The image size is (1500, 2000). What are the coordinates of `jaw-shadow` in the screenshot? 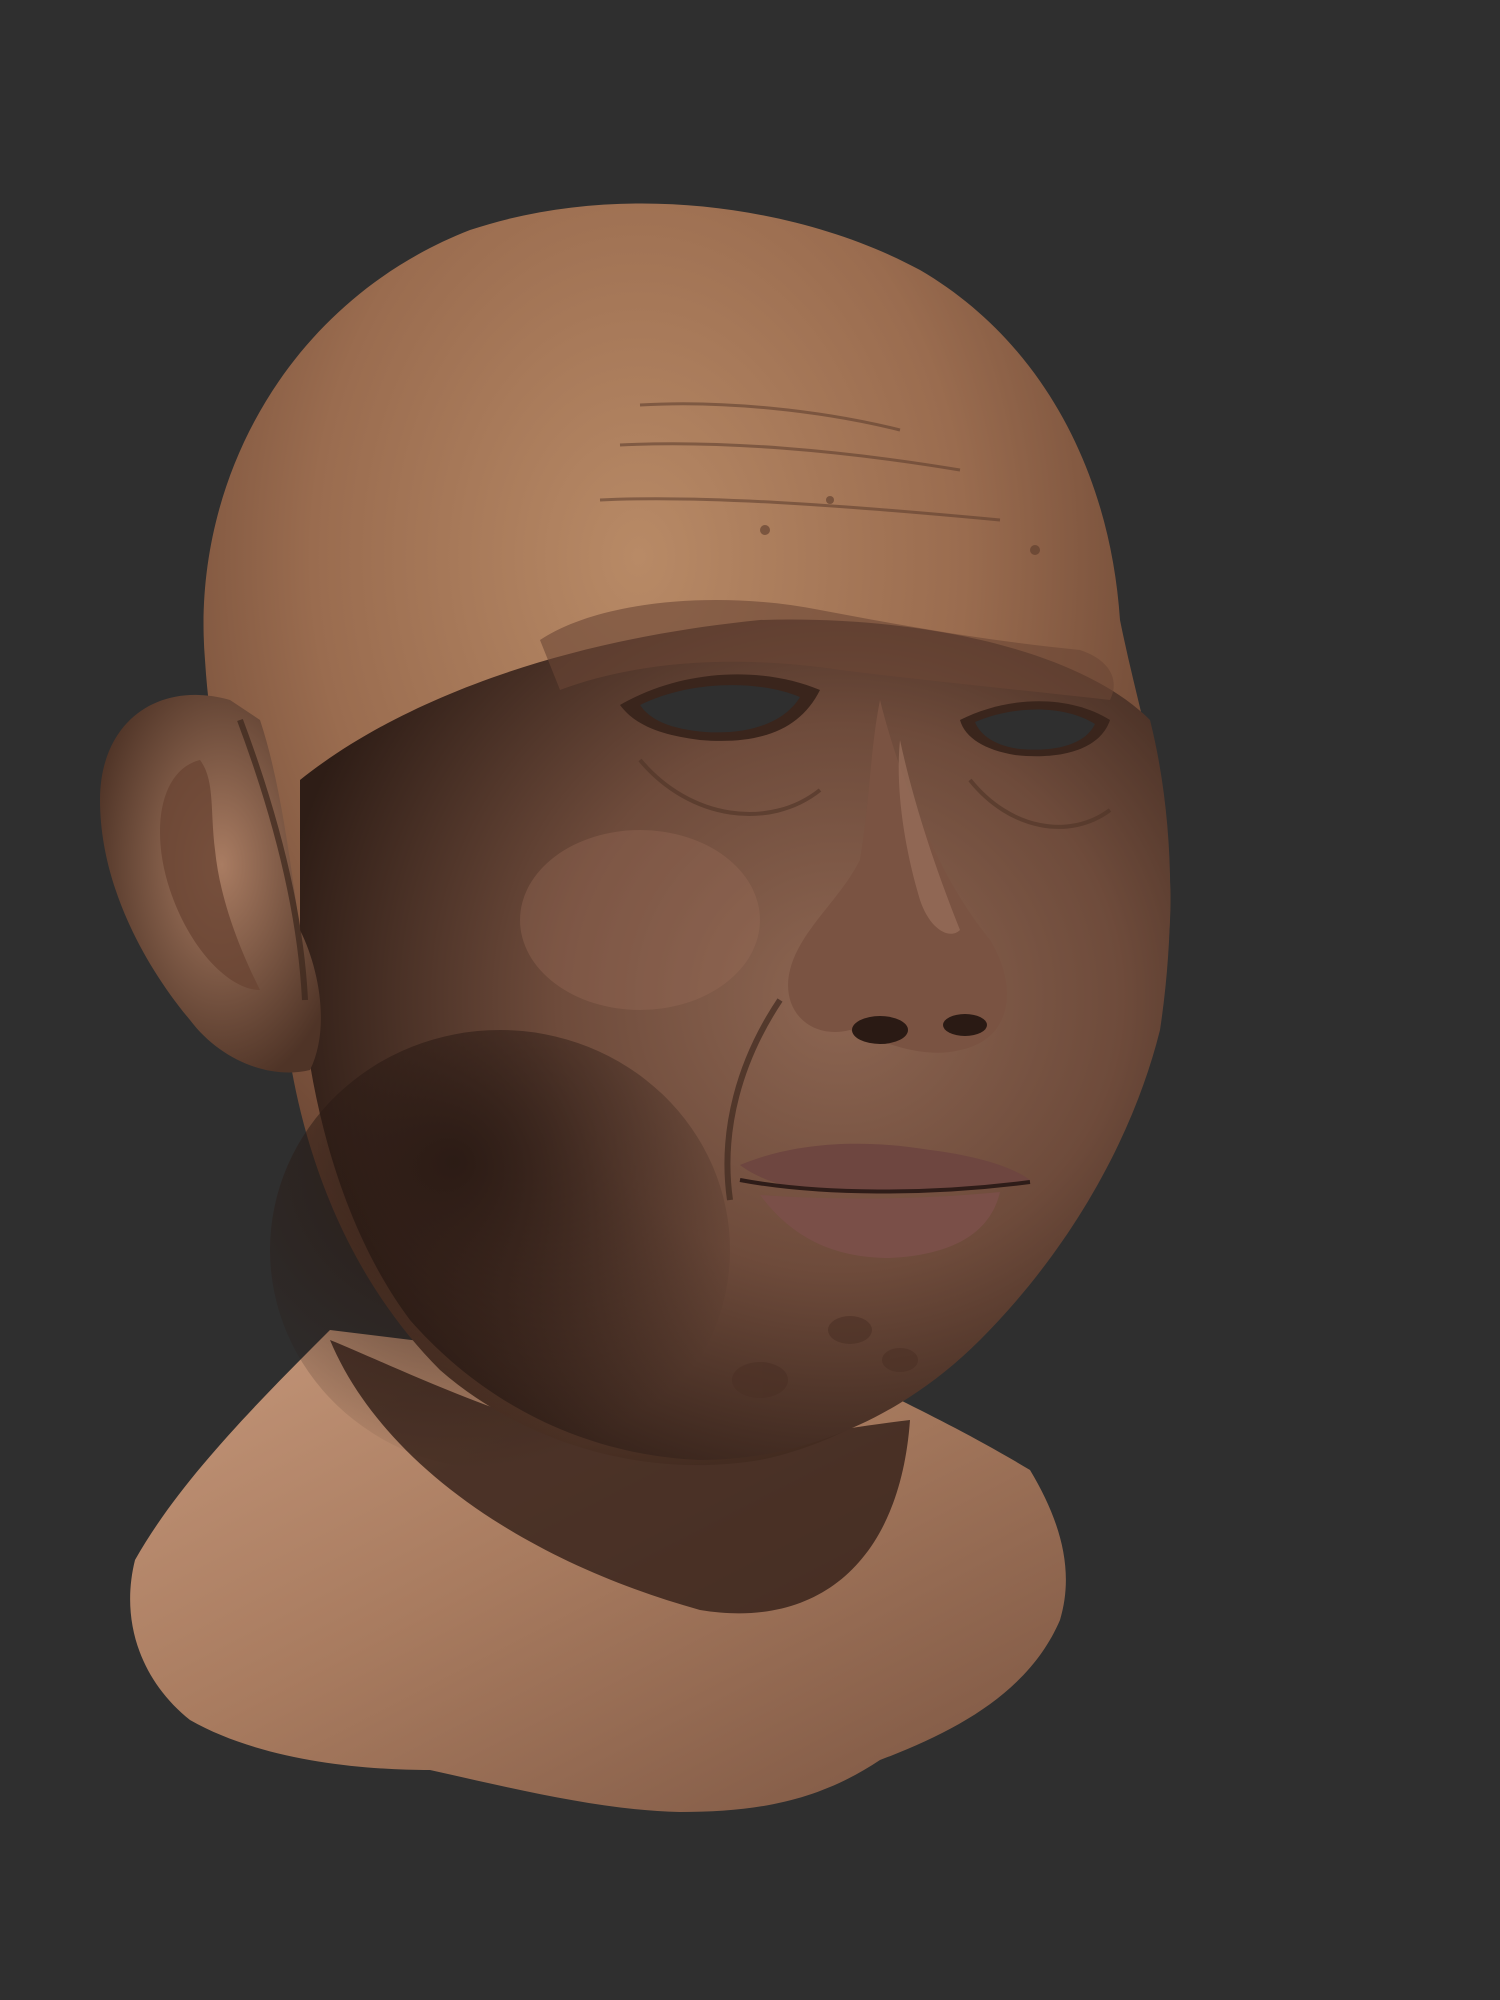 It's located at (500, 1250).